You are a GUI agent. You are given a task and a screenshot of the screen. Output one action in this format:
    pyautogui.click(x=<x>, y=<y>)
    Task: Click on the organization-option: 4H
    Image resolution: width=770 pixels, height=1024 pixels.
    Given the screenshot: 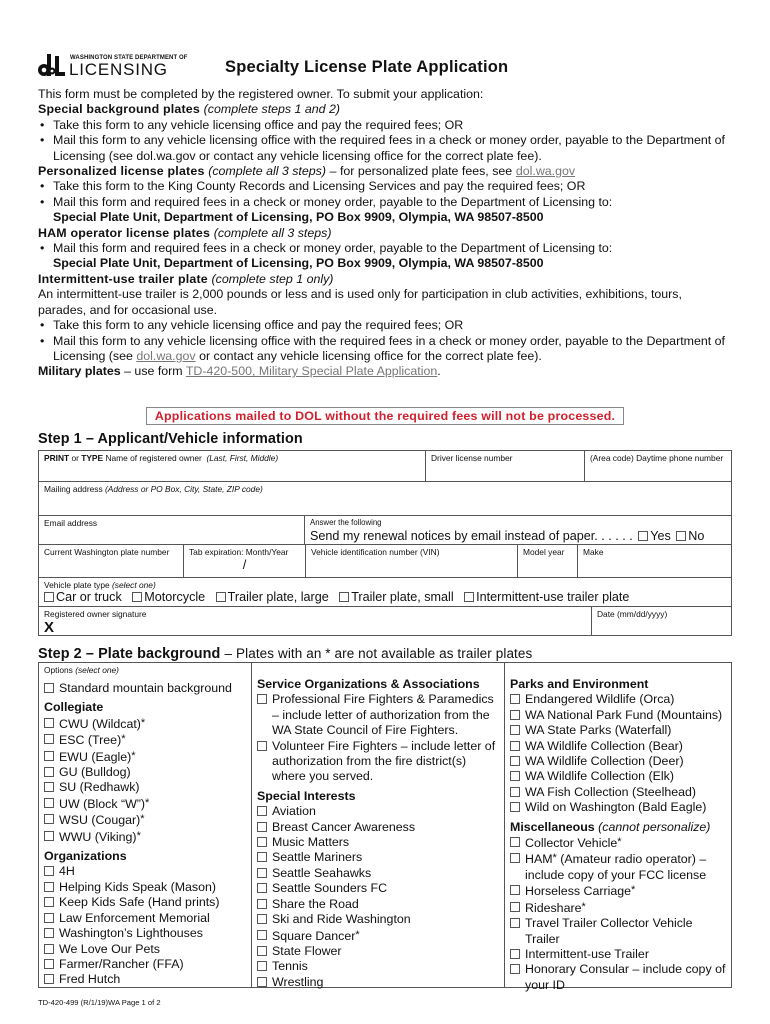 What is the action you would take?
    pyautogui.click(x=145, y=871)
    